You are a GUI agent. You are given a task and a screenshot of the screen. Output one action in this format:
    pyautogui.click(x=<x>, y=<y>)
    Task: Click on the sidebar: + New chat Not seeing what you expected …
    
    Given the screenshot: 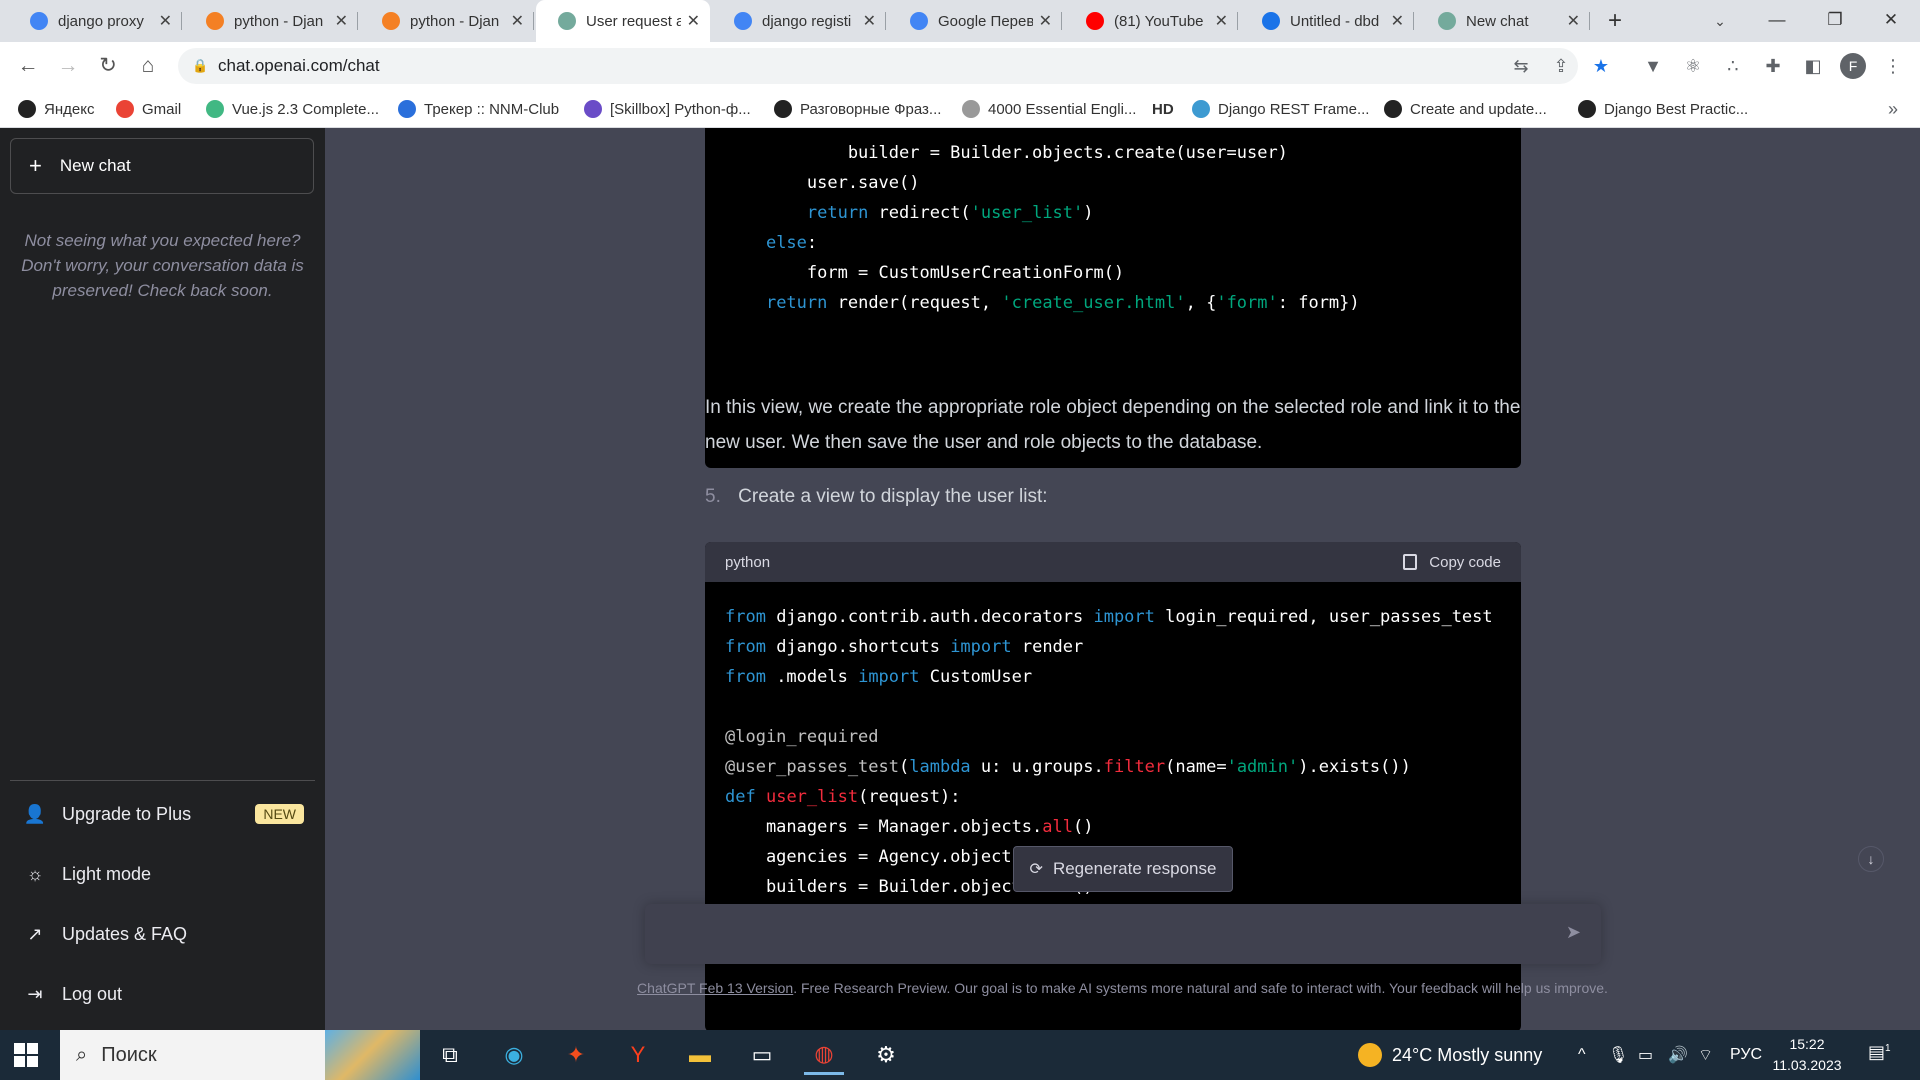 What is the action you would take?
    pyautogui.click(x=162, y=579)
    